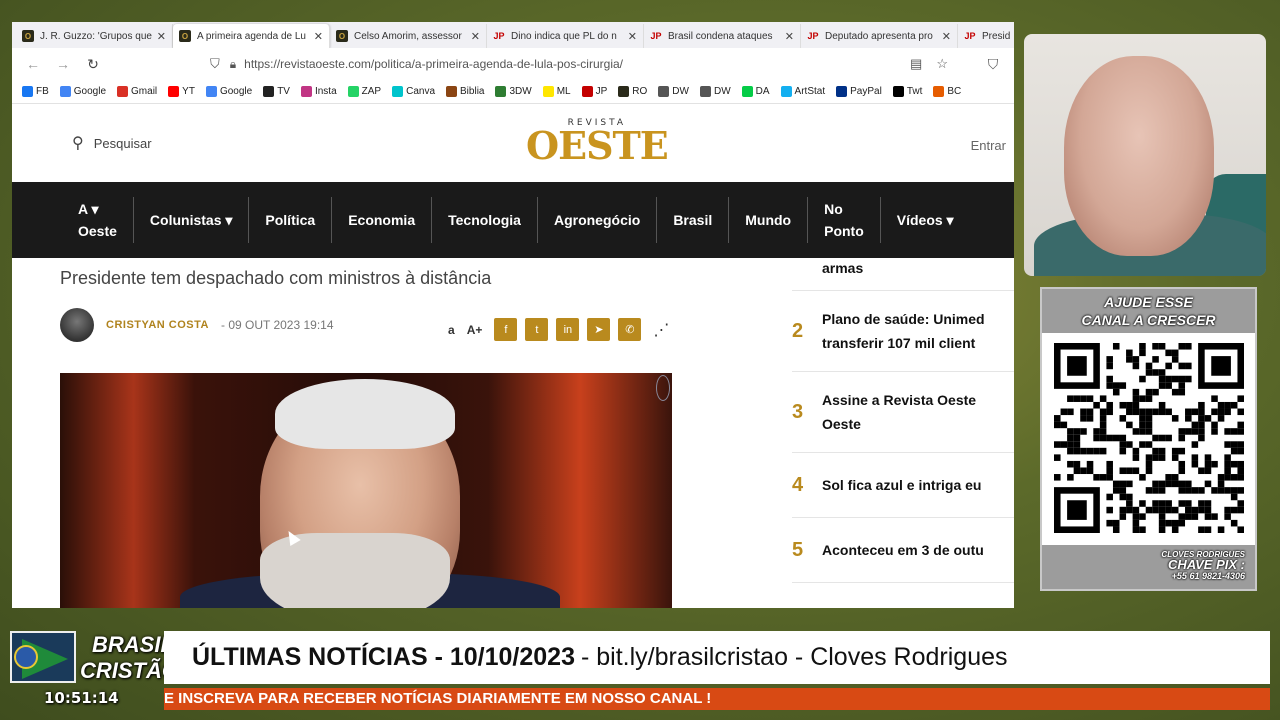 The width and height of the screenshot is (1280, 720). I want to click on browser-tab: JP Brasil condena ataques ✕, so click(722, 36).